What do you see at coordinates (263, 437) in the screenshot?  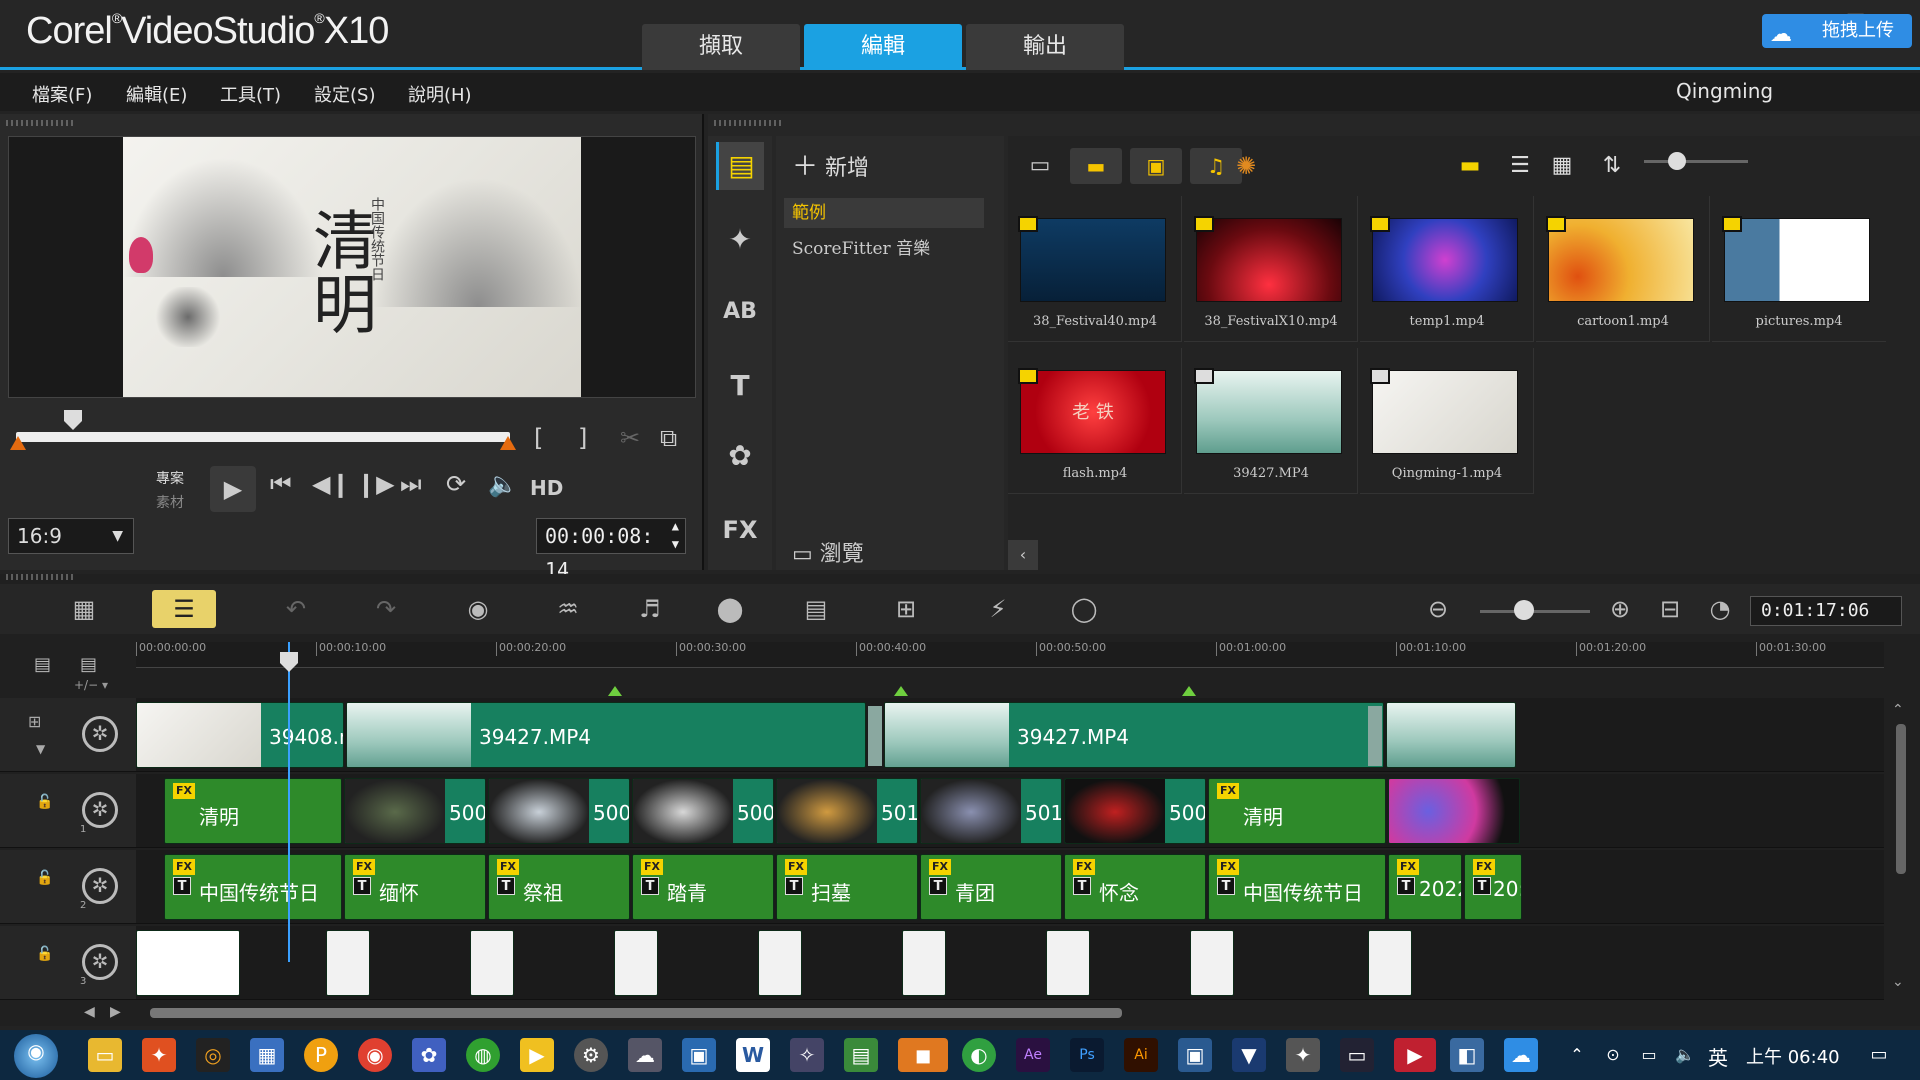 I see `scrubber-bar` at bounding box center [263, 437].